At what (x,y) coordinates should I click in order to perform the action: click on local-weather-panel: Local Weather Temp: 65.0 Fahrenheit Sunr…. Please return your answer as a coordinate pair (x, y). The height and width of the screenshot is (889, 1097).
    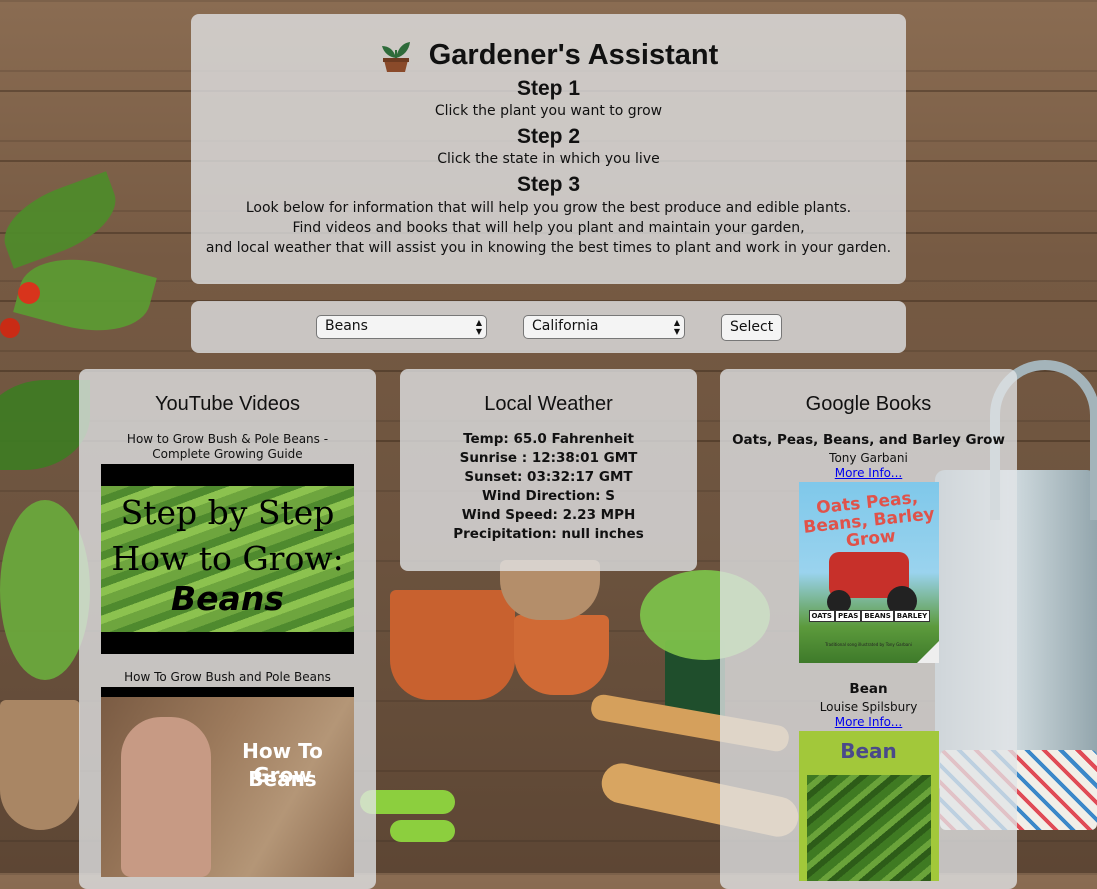
    Looking at the image, I should click on (548, 470).